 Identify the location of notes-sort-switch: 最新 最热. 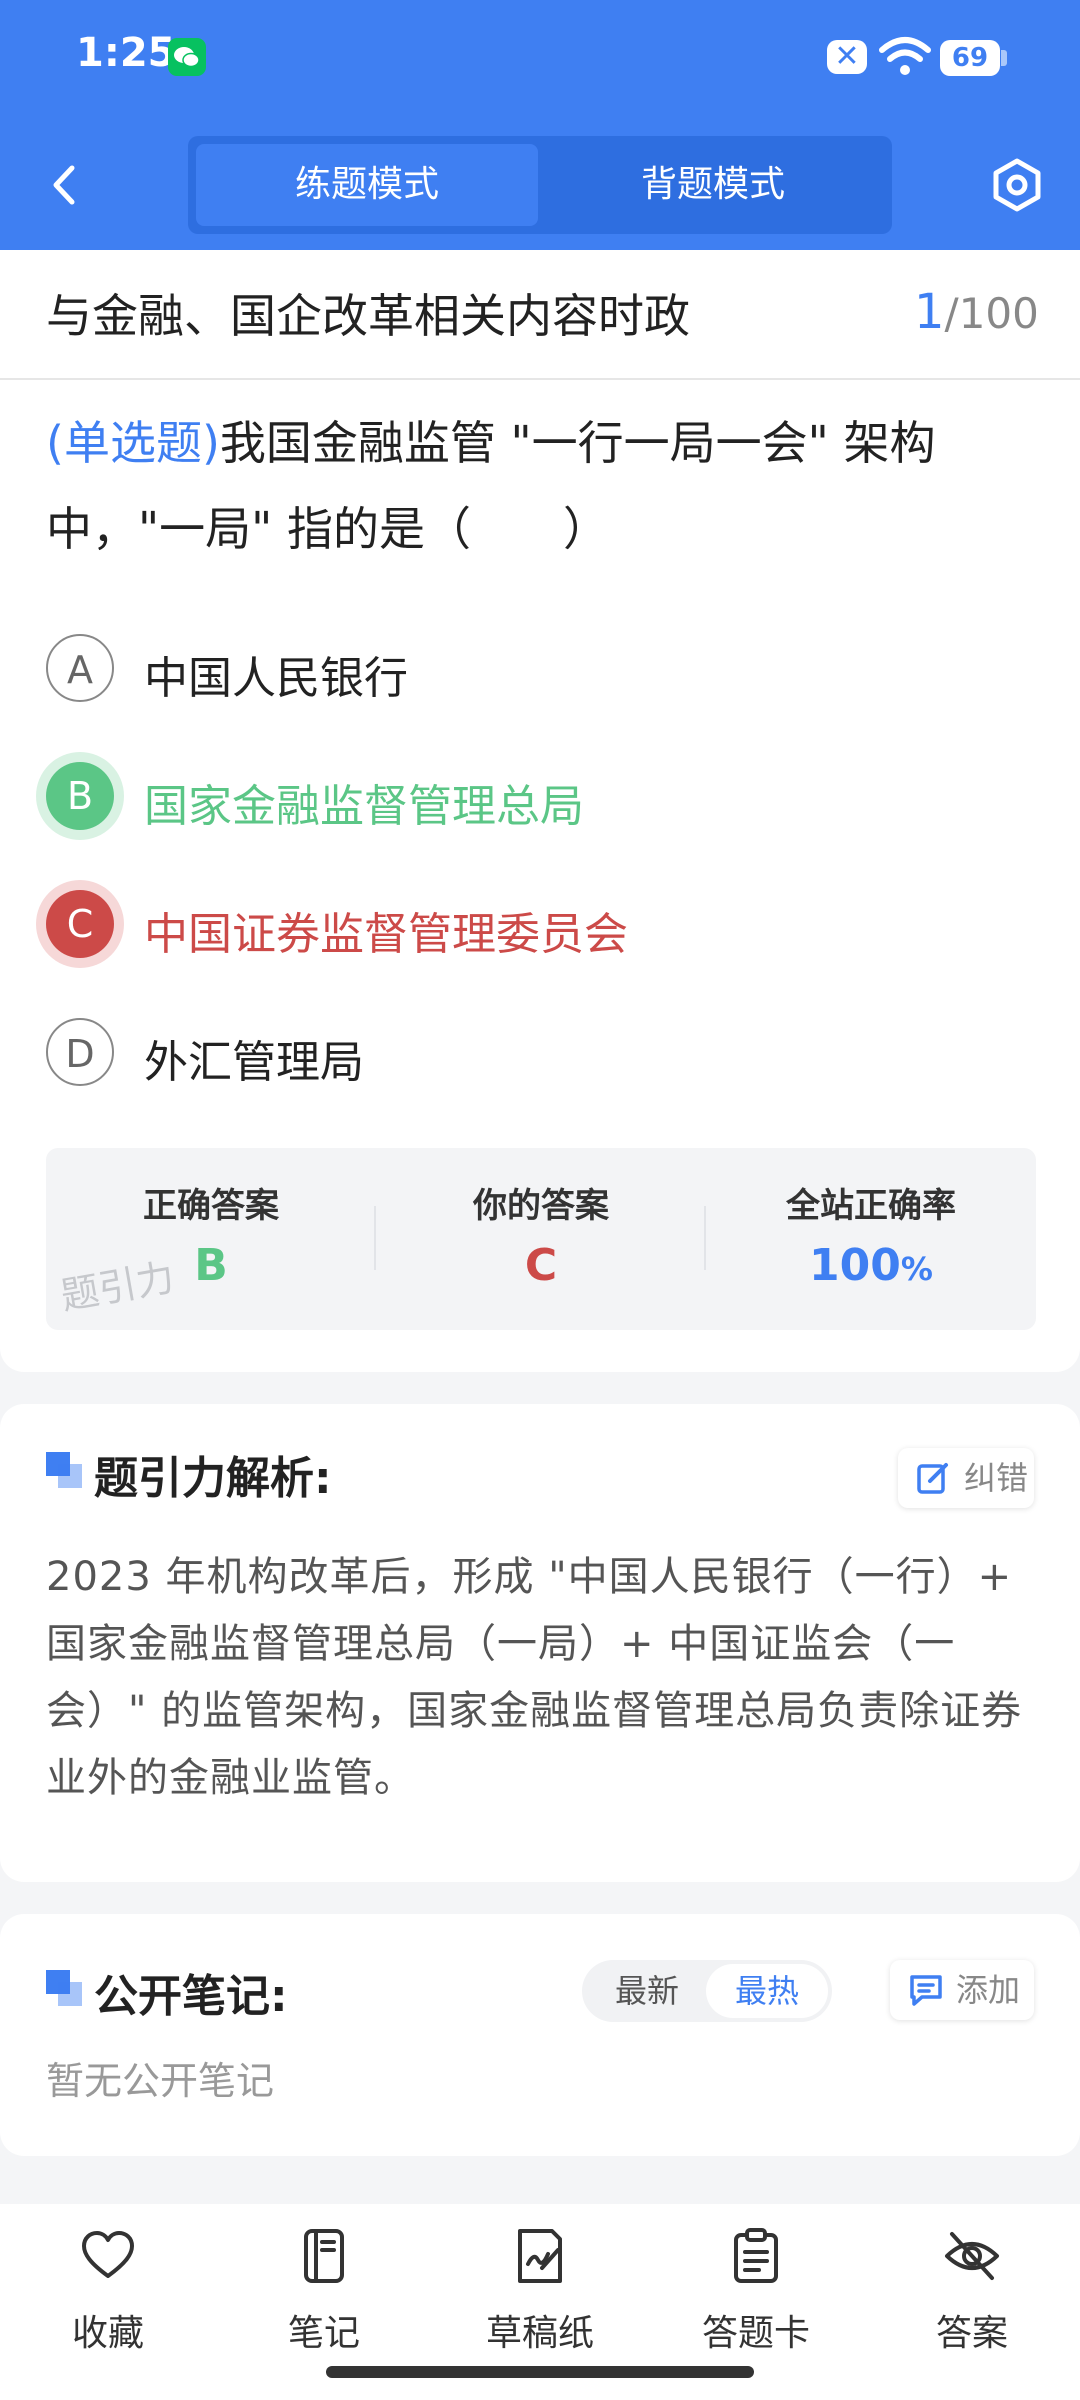
(707, 1991).